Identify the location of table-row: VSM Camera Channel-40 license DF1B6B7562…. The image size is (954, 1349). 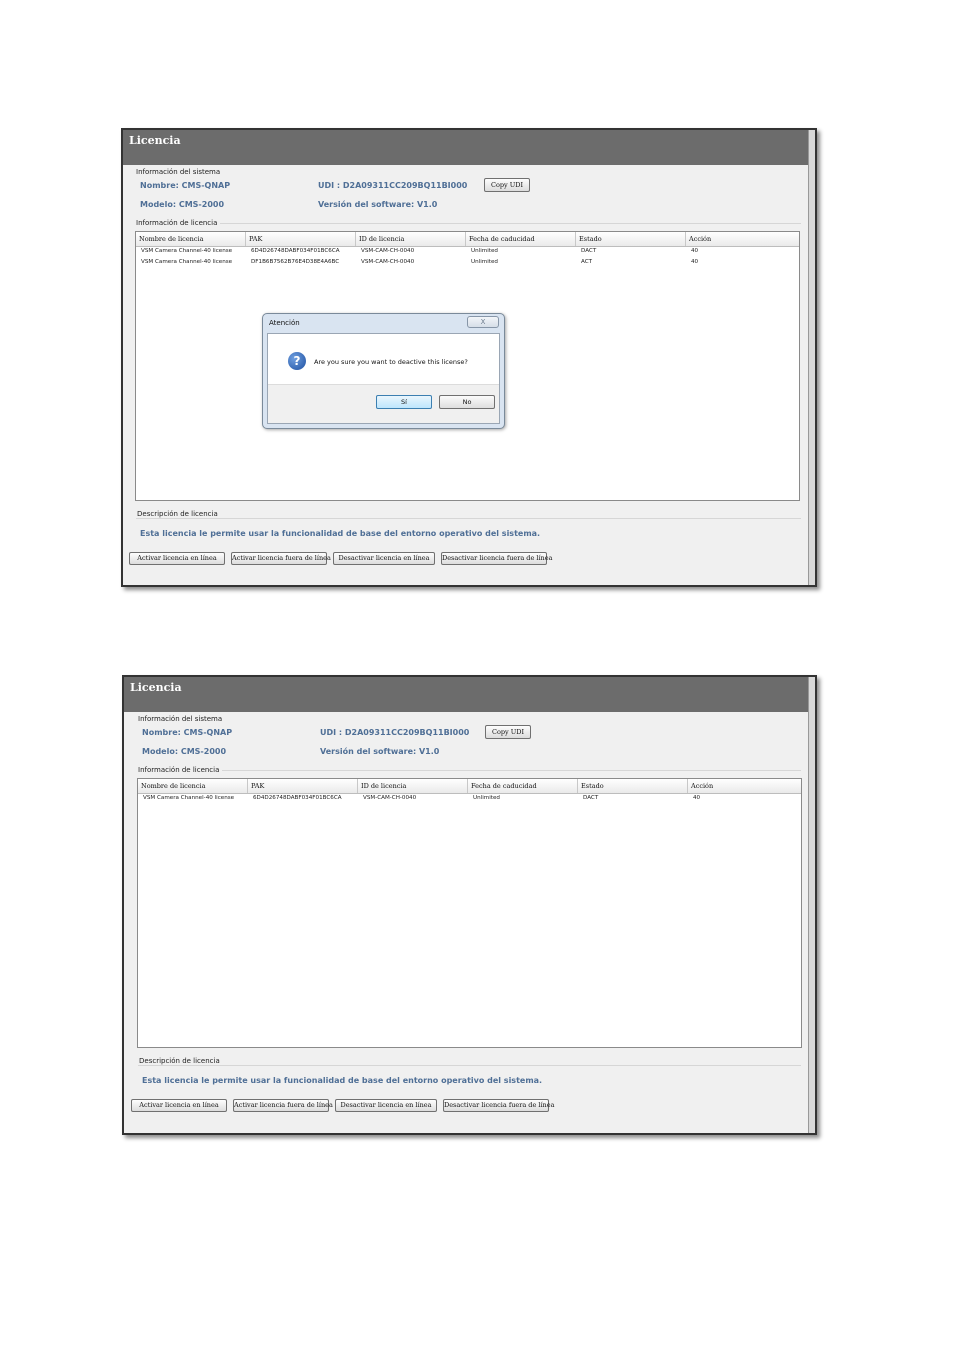
(467, 262).